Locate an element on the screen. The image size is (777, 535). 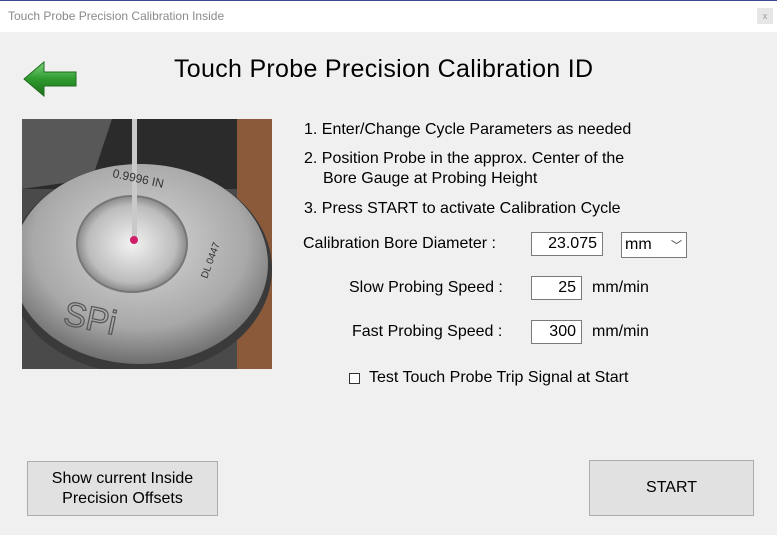
test-trip-label: Test Touch Probe Trip Signal at Start is located at coordinates (498, 378).